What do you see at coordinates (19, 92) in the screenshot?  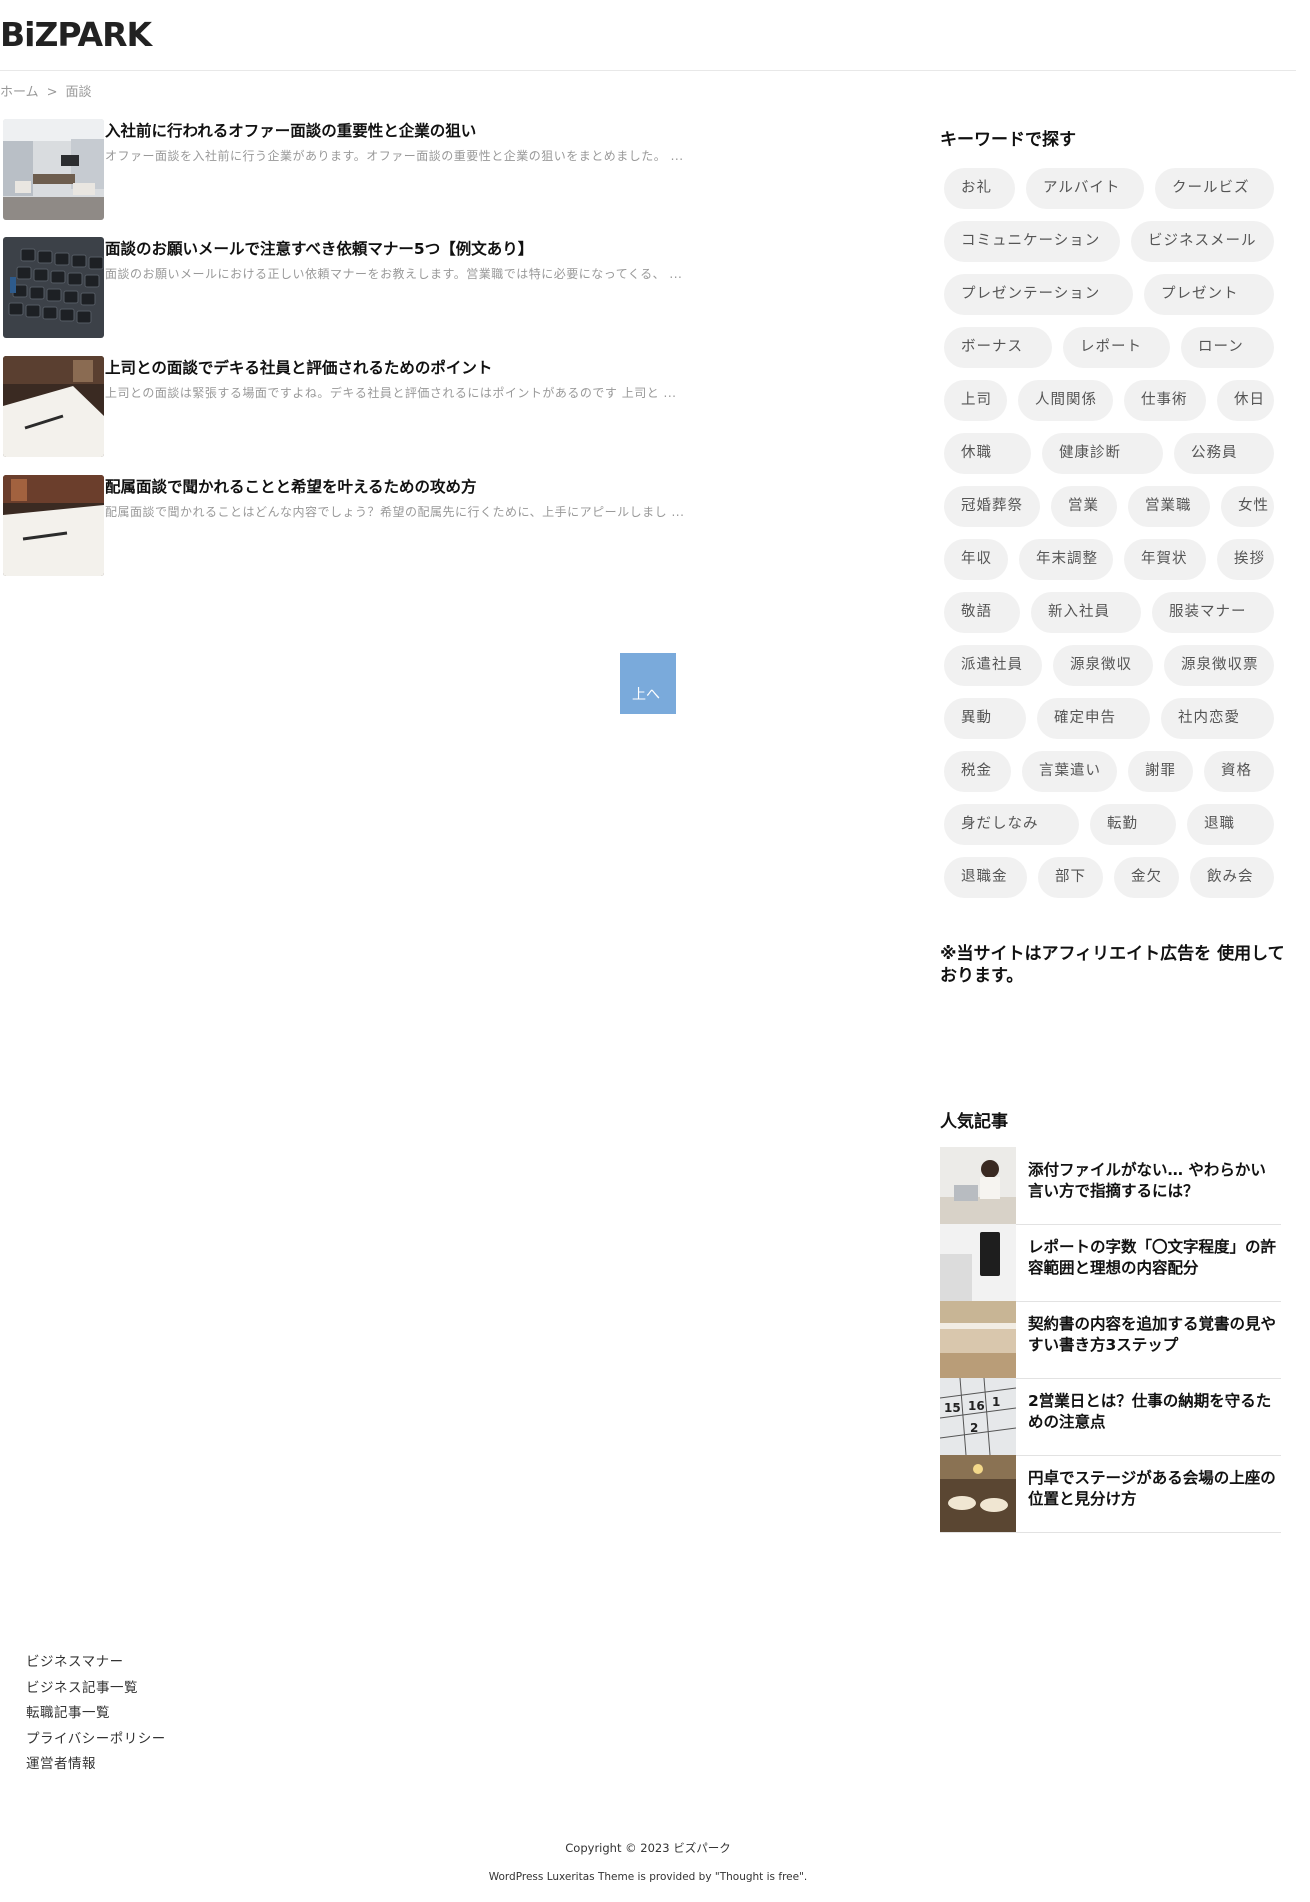 I see `breadcrumb-home: ホーム` at bounding box center [19, 92].